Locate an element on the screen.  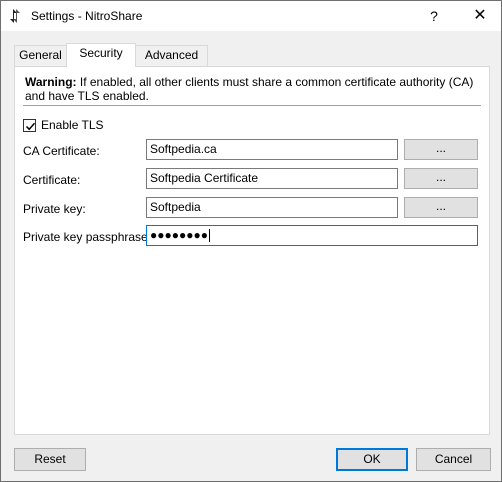
ca-certificate-input: Softpedia.ca is located at coordinates (272, 149).